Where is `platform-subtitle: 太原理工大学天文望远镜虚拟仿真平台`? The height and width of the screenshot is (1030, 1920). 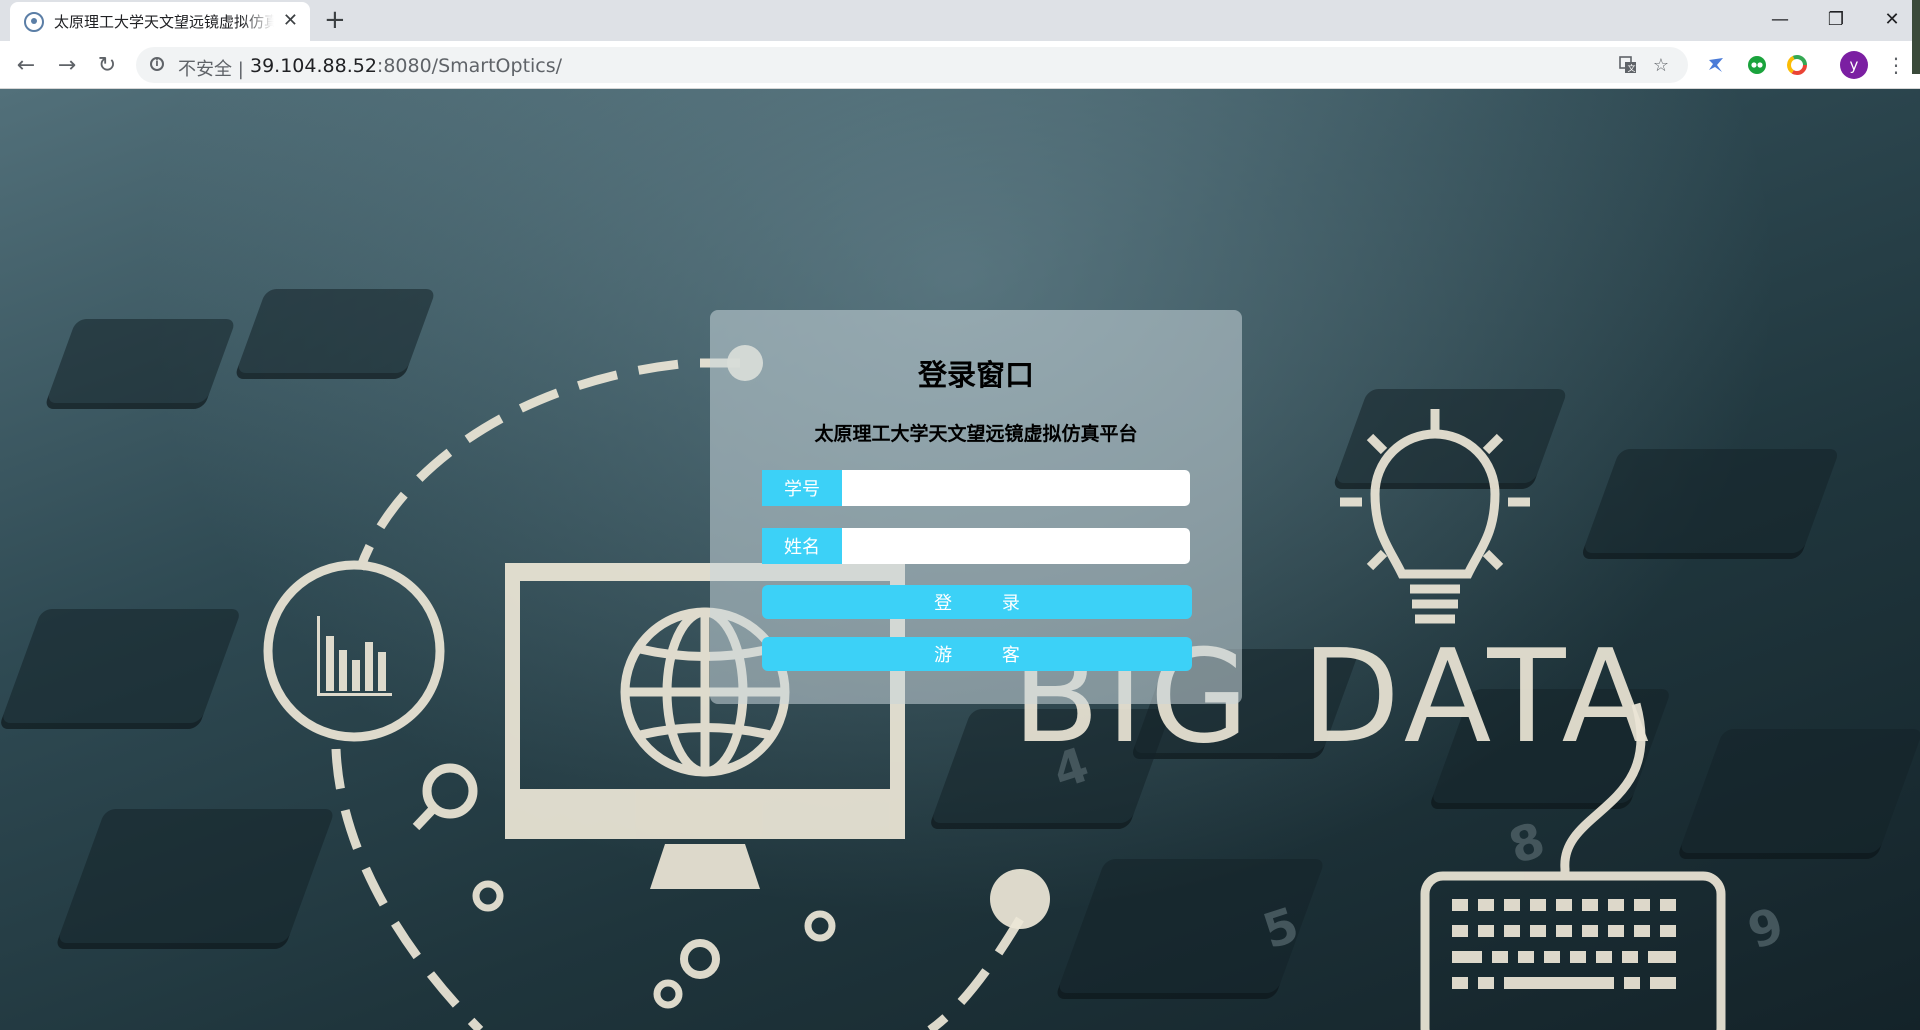 platform-subtitle: 太原理工大学天文望远镜虚拟仿真平台 is located at coordinates (976, 434).